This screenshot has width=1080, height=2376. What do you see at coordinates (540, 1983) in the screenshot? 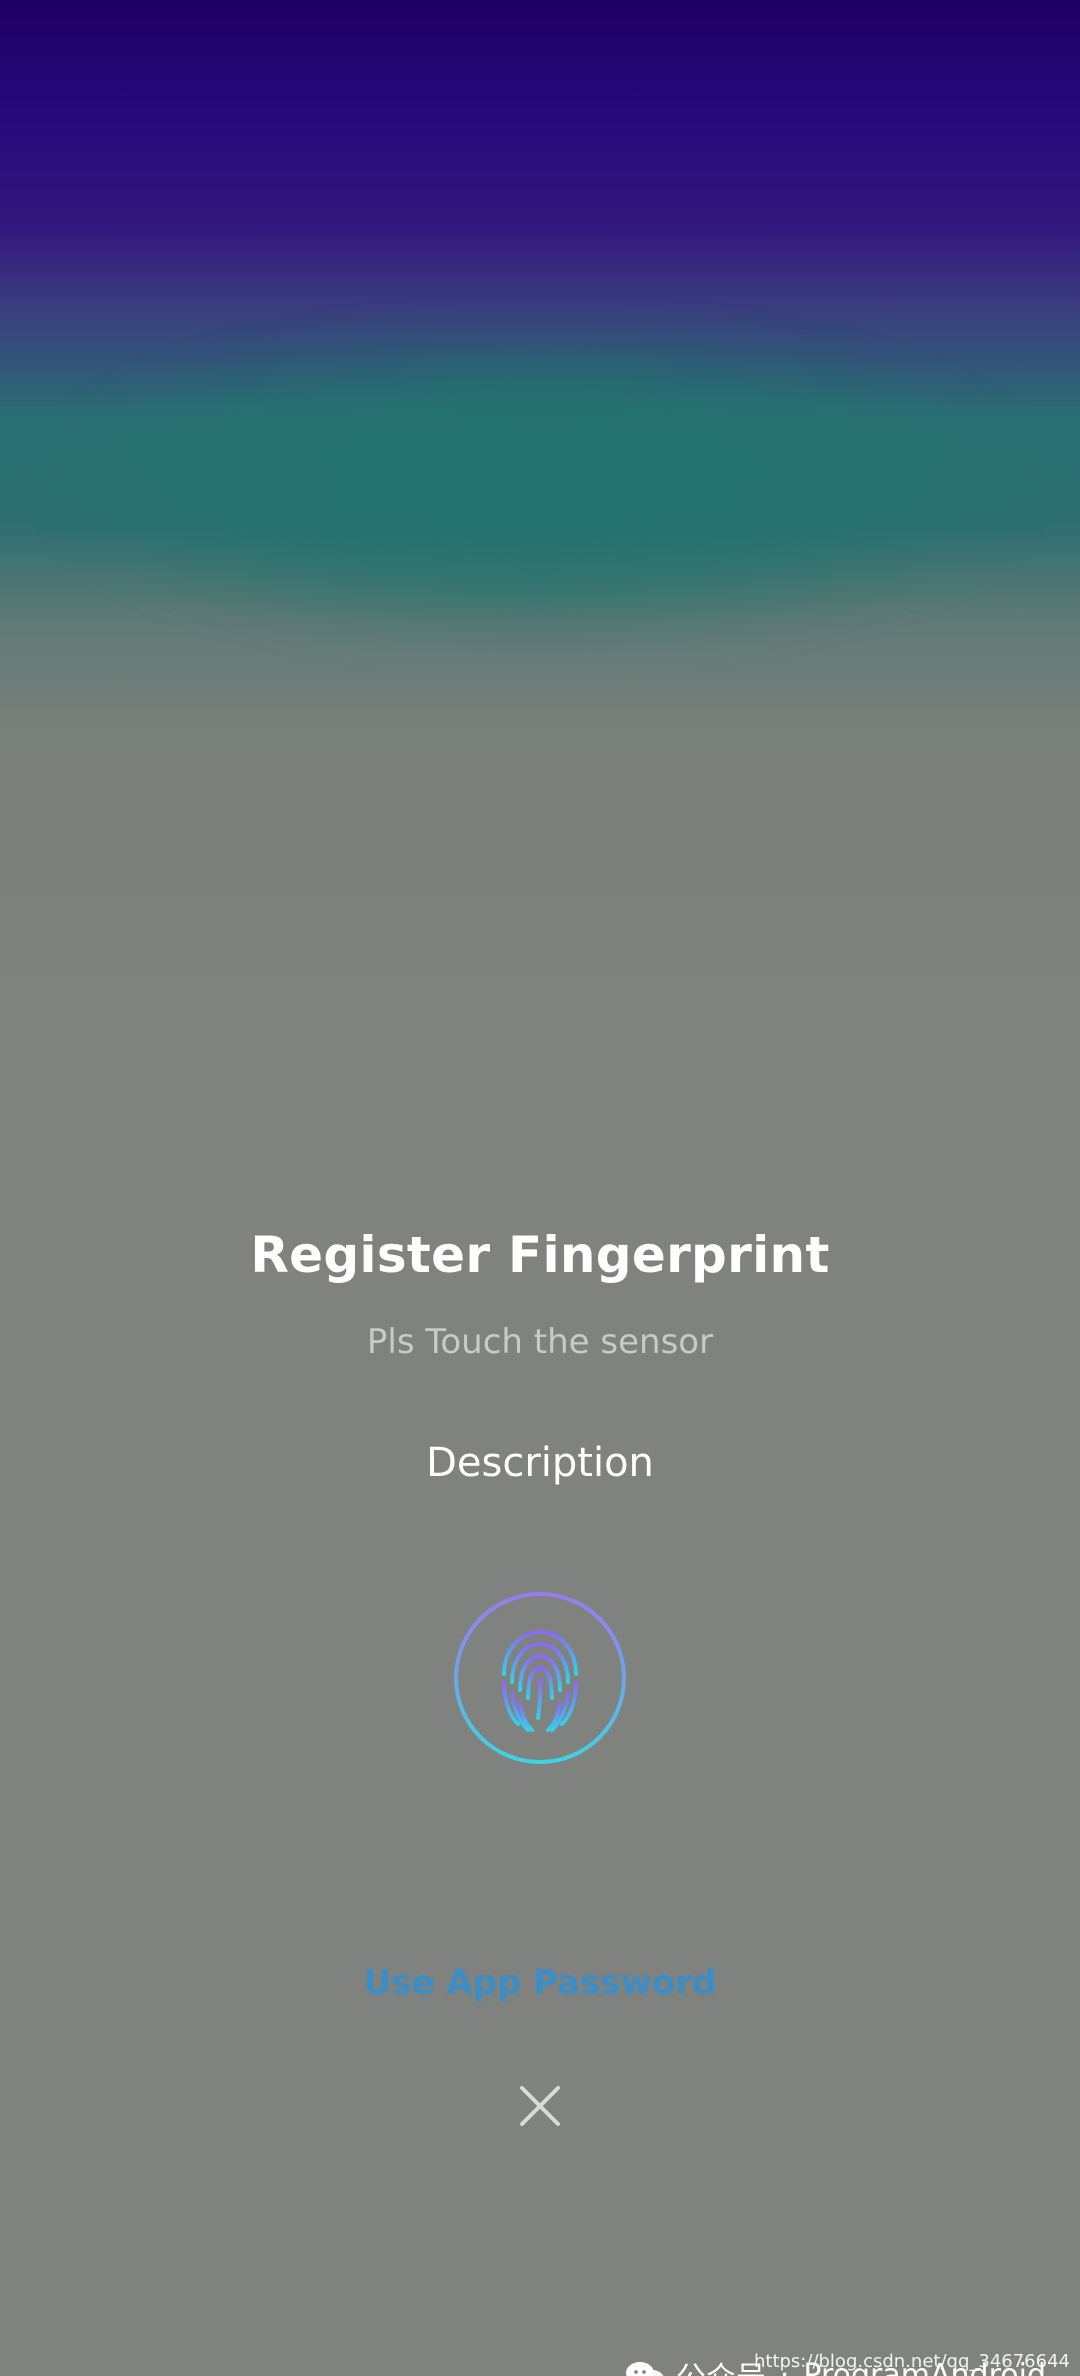
I see `use-app-password-link: Use App Password` at bounding box center [540, 1983].